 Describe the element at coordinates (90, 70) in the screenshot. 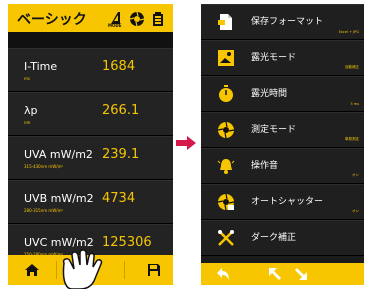

I see `measurement-row-itime: I-Time ms 1684` at that location.